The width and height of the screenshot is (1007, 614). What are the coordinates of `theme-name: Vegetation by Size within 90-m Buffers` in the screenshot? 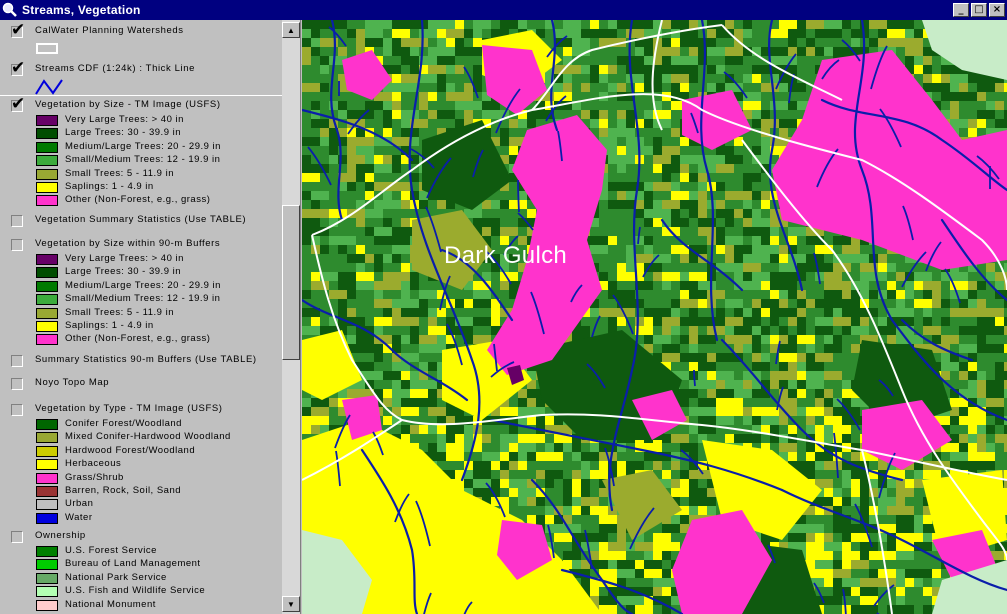 It's located at (128, 243).